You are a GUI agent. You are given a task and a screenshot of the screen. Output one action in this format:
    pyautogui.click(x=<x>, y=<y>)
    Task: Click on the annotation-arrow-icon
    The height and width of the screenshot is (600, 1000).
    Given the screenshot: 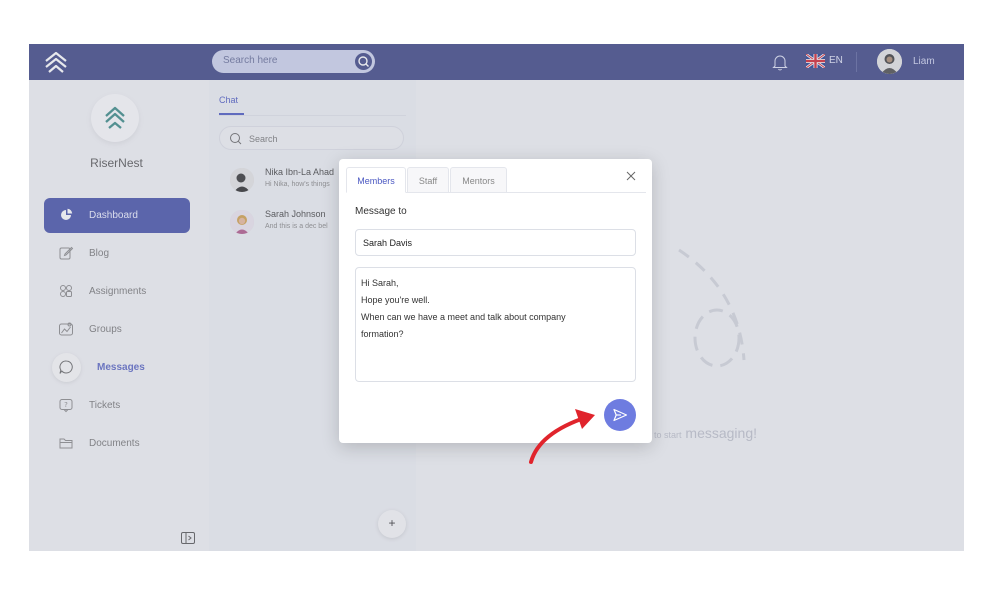 What is the action you would take?
    pyautogui.click(x=562, y=436)
    